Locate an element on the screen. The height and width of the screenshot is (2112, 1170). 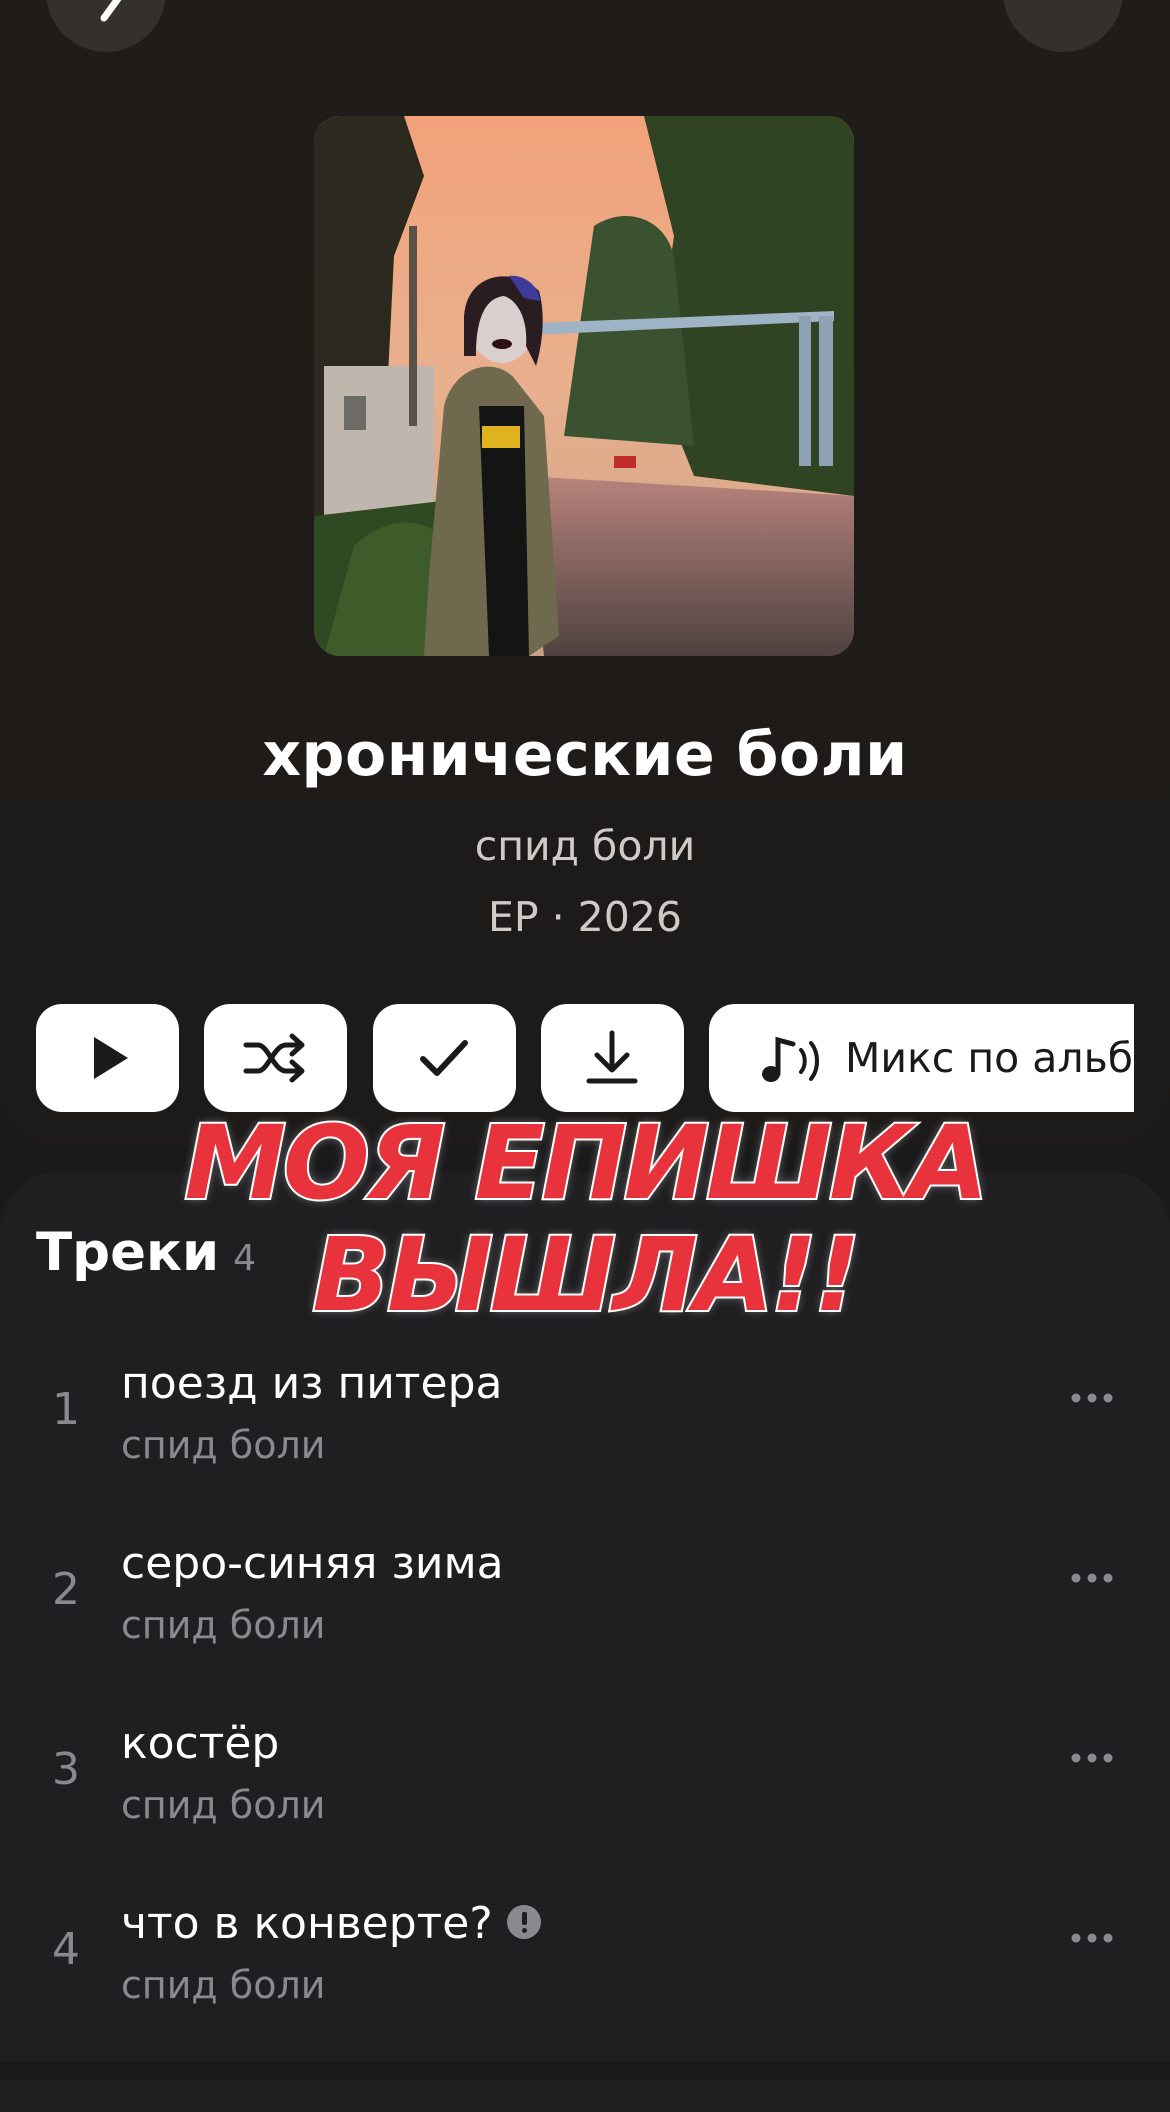
overlay-caption-line1: МОЯ ЕПИШКА is located at coordinates (587, 1163).